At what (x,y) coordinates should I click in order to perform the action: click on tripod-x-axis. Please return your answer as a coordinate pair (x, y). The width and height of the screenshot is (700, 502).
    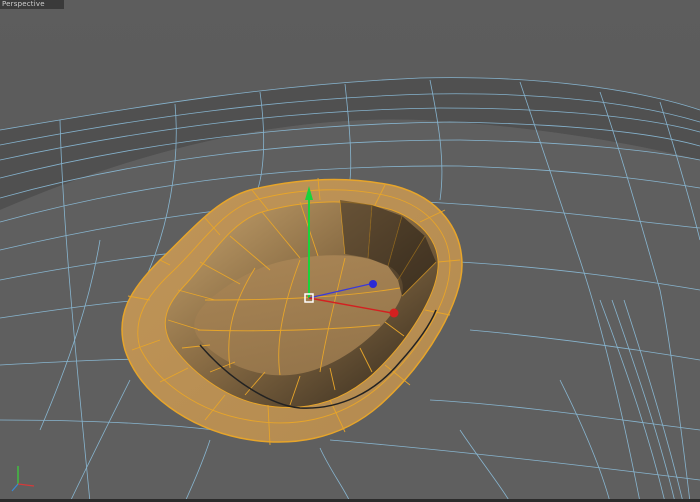
    Looking at the image, I should click on (26, 485).